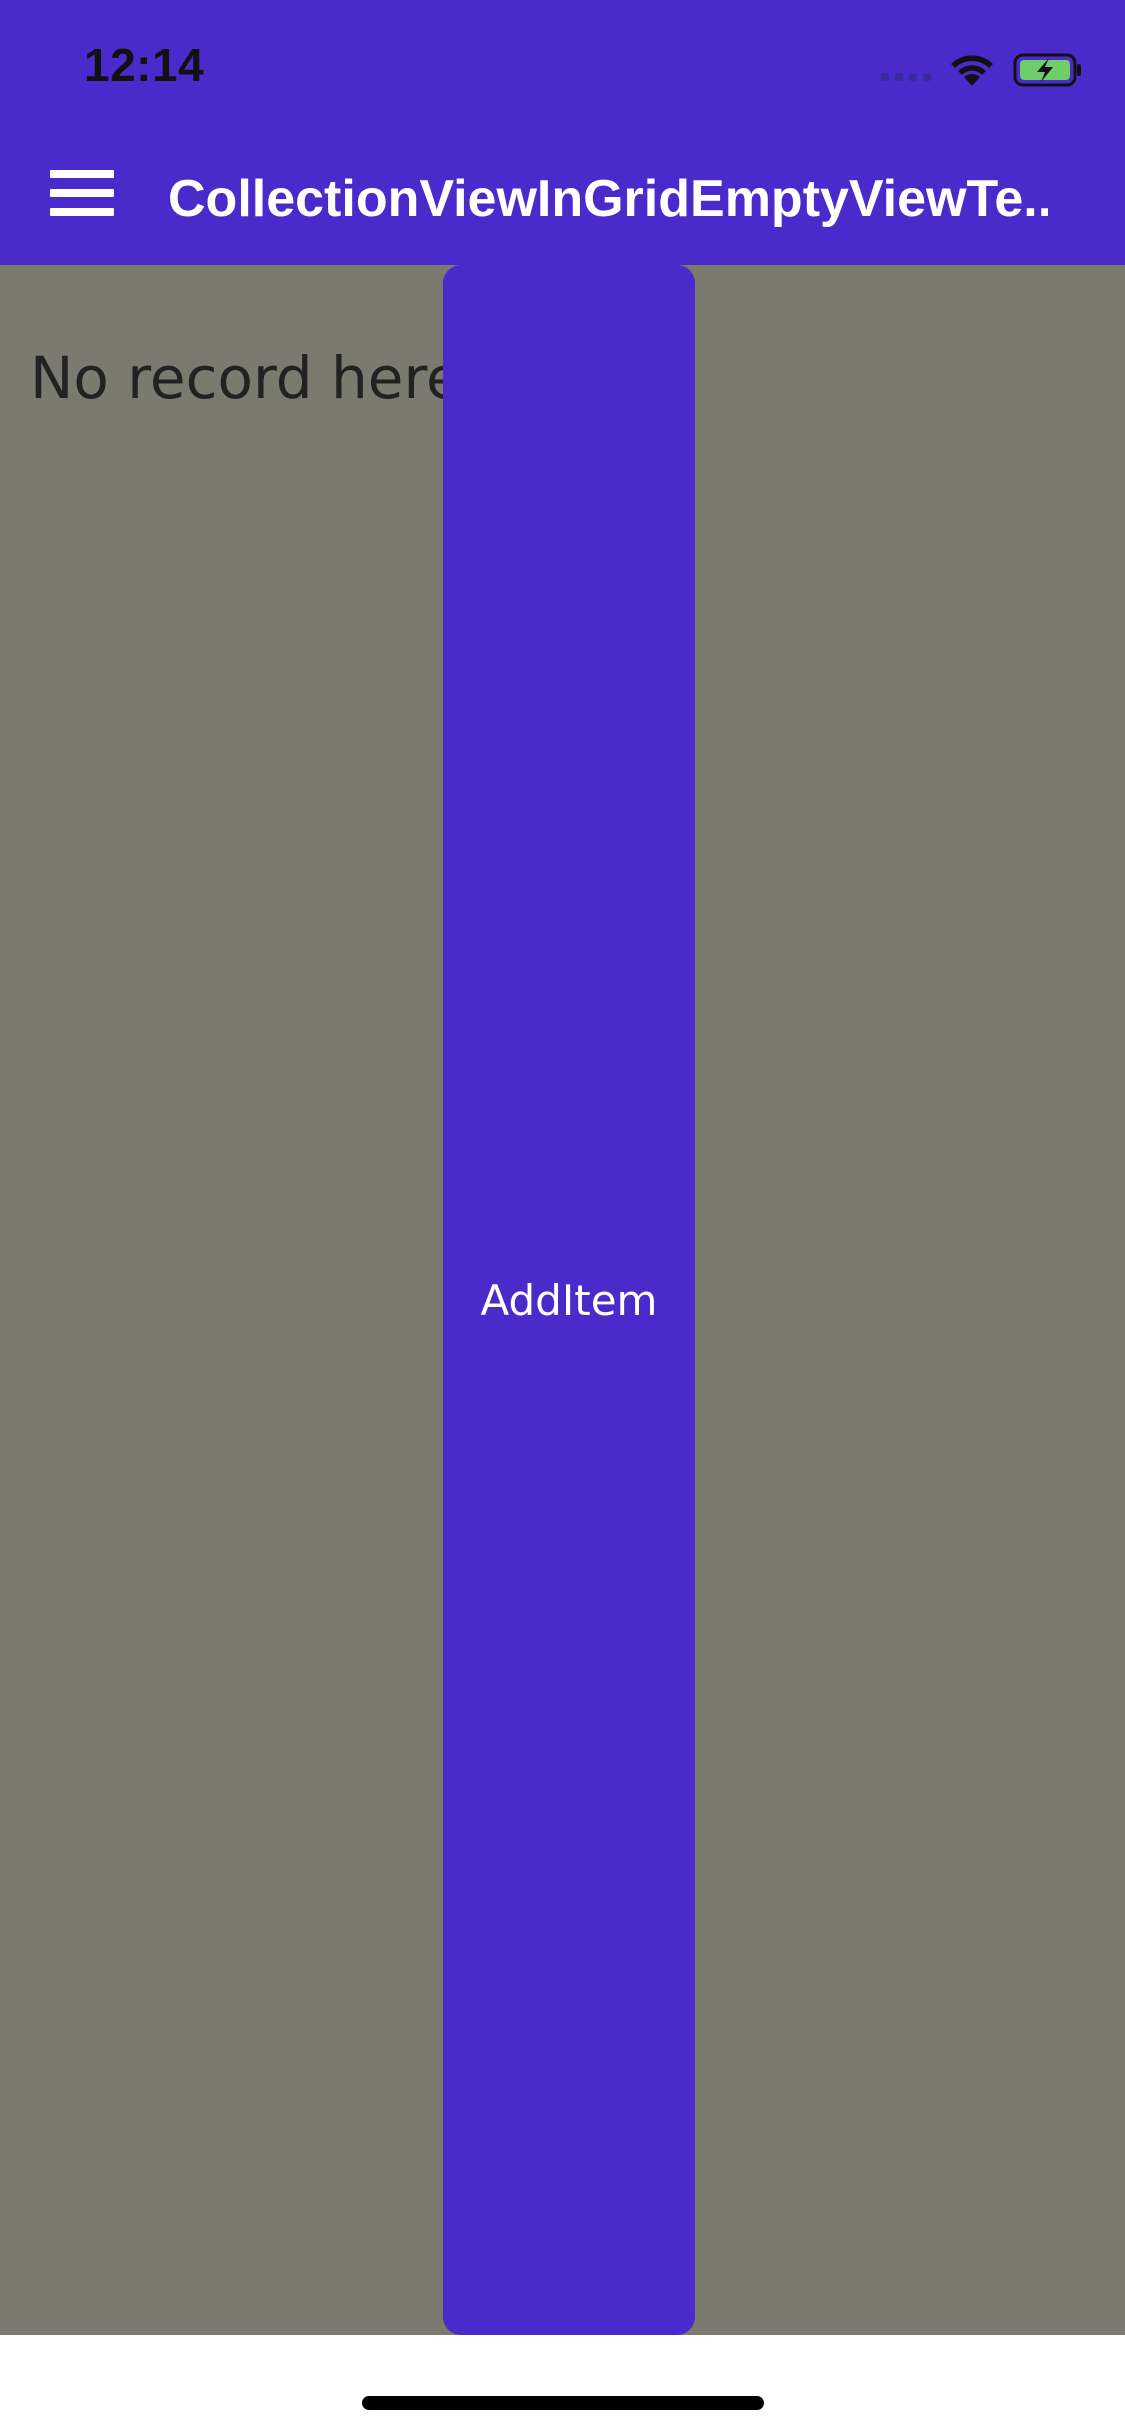 Image resolution: width=1125 pixels, height=2436 pixels. Describe the element at coordinates (144, 65) in the screenshot. I see `status-time: 12:14` at that location.